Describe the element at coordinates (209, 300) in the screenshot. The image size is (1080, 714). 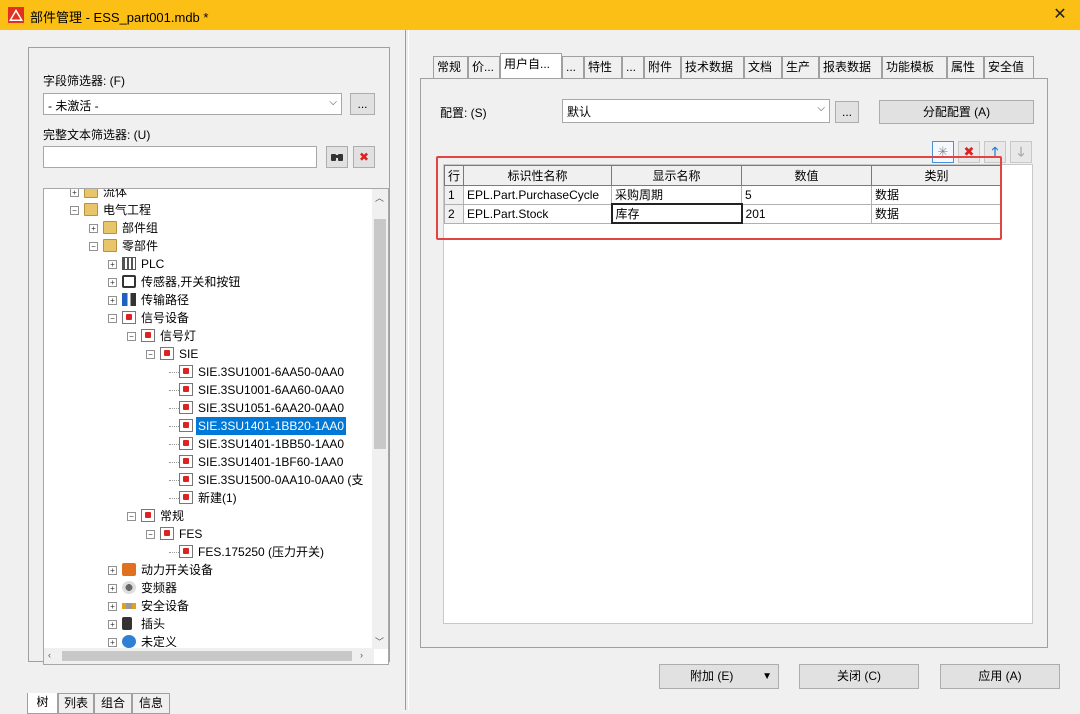
I see `tree-node: + 传输路径` at that location.